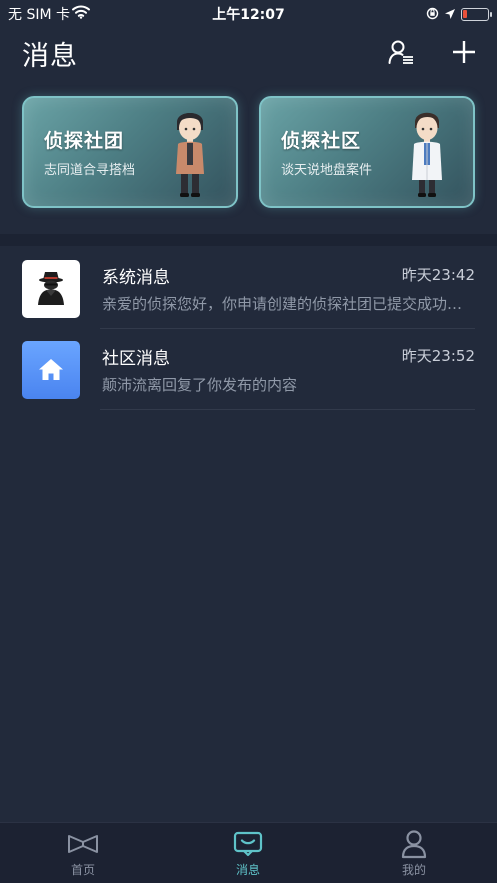  Describe the element at coordinates (321, 141) in the screenshot. I see `card-title: 侦探社区` at that location.